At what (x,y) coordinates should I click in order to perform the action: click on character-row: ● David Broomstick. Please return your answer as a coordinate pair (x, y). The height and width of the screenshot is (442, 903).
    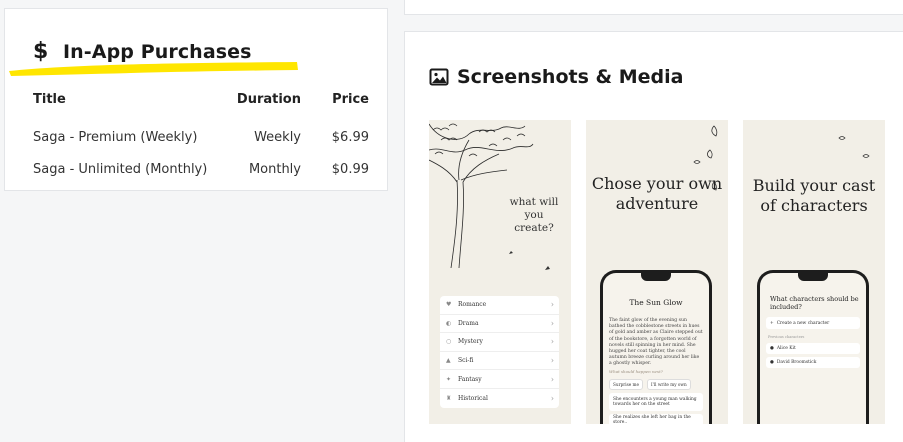
    Looking at the image, I should click on (813, 362).